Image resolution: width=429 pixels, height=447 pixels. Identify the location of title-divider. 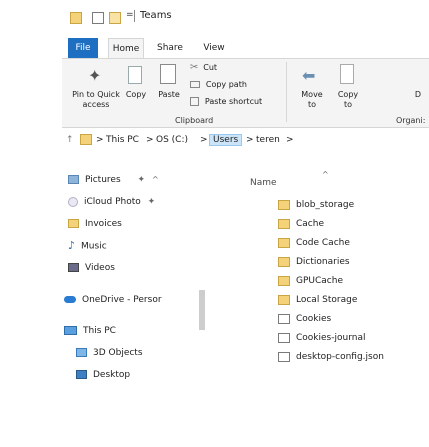
(134, 16).